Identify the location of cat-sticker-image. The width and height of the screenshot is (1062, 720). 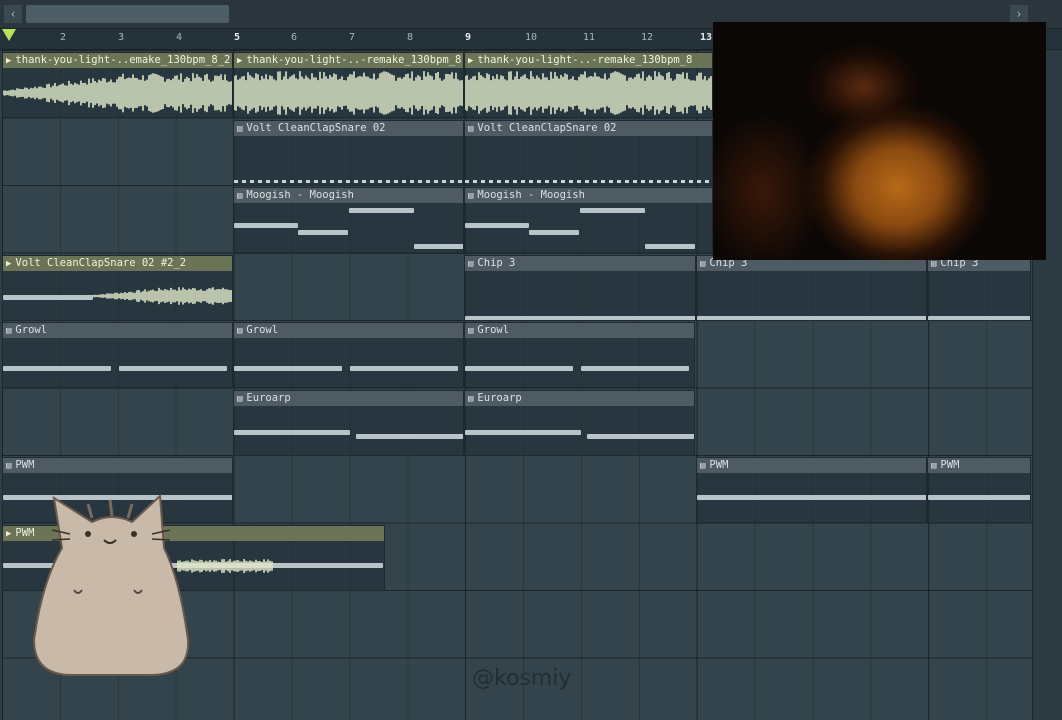
(111, 584).